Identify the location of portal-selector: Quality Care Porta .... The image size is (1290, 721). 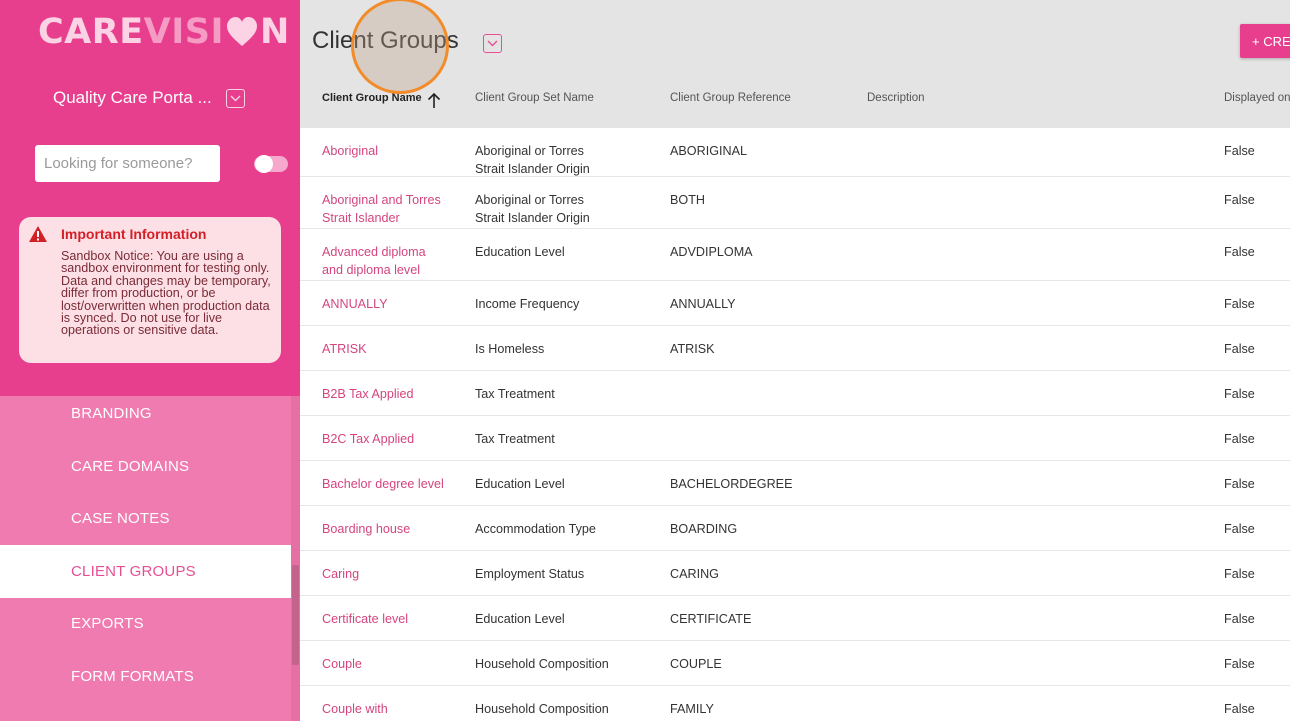
(149, 98).